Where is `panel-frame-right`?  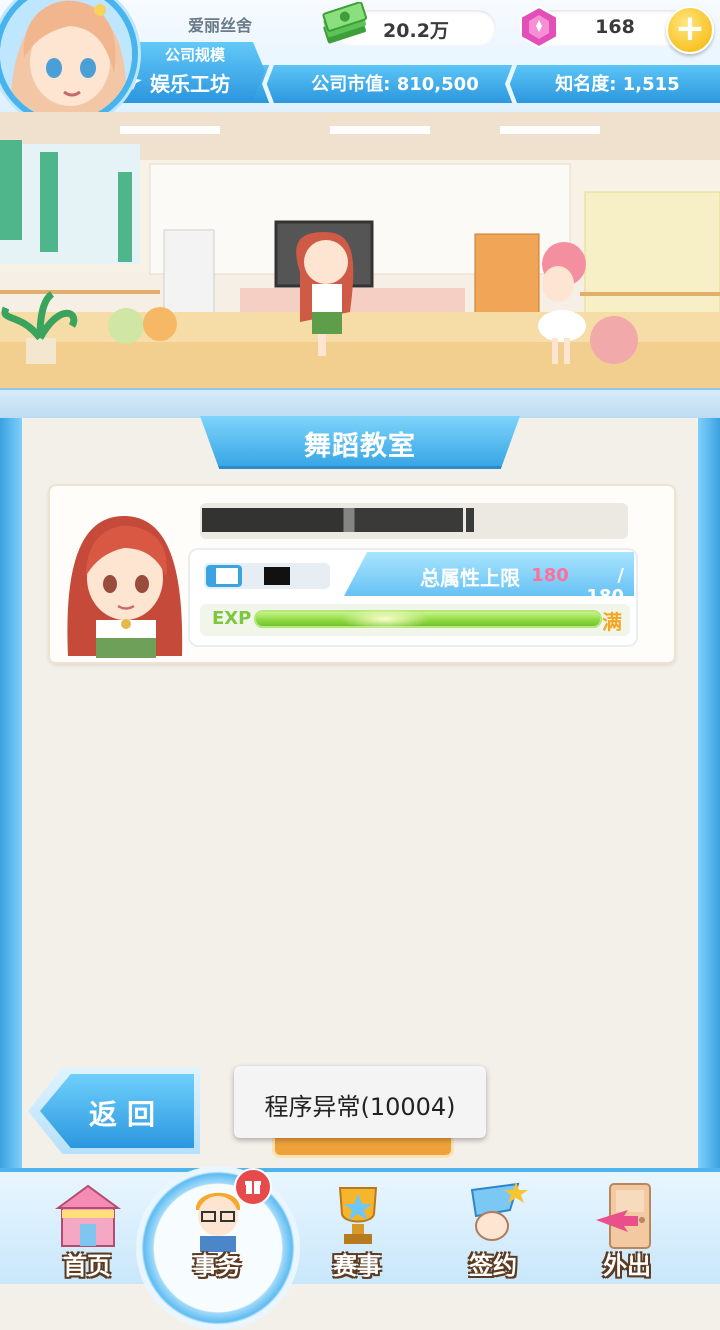
panel-frame-right is located at coordinates (709, 793).